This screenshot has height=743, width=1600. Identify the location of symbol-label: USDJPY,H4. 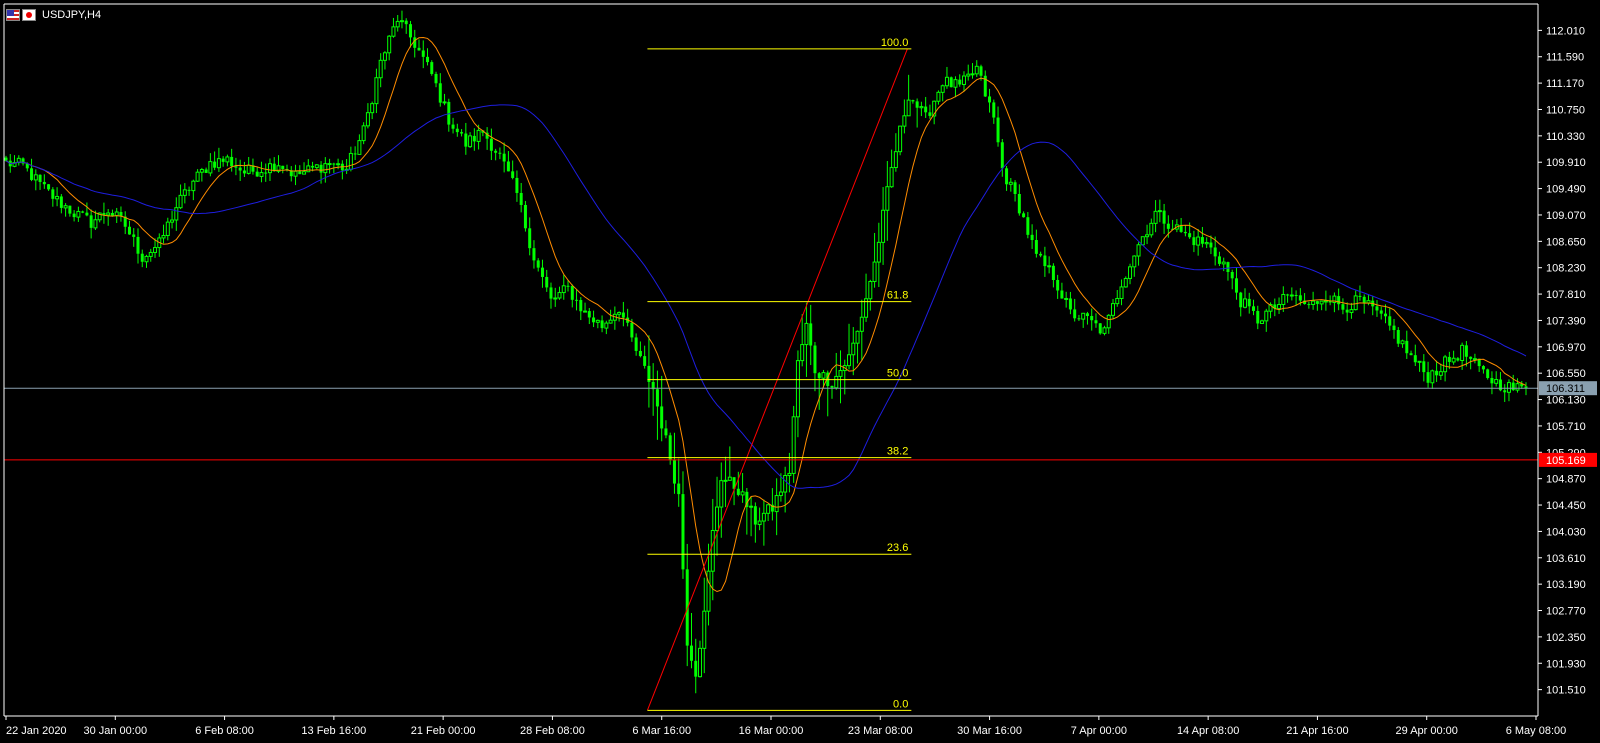
(72, 15).